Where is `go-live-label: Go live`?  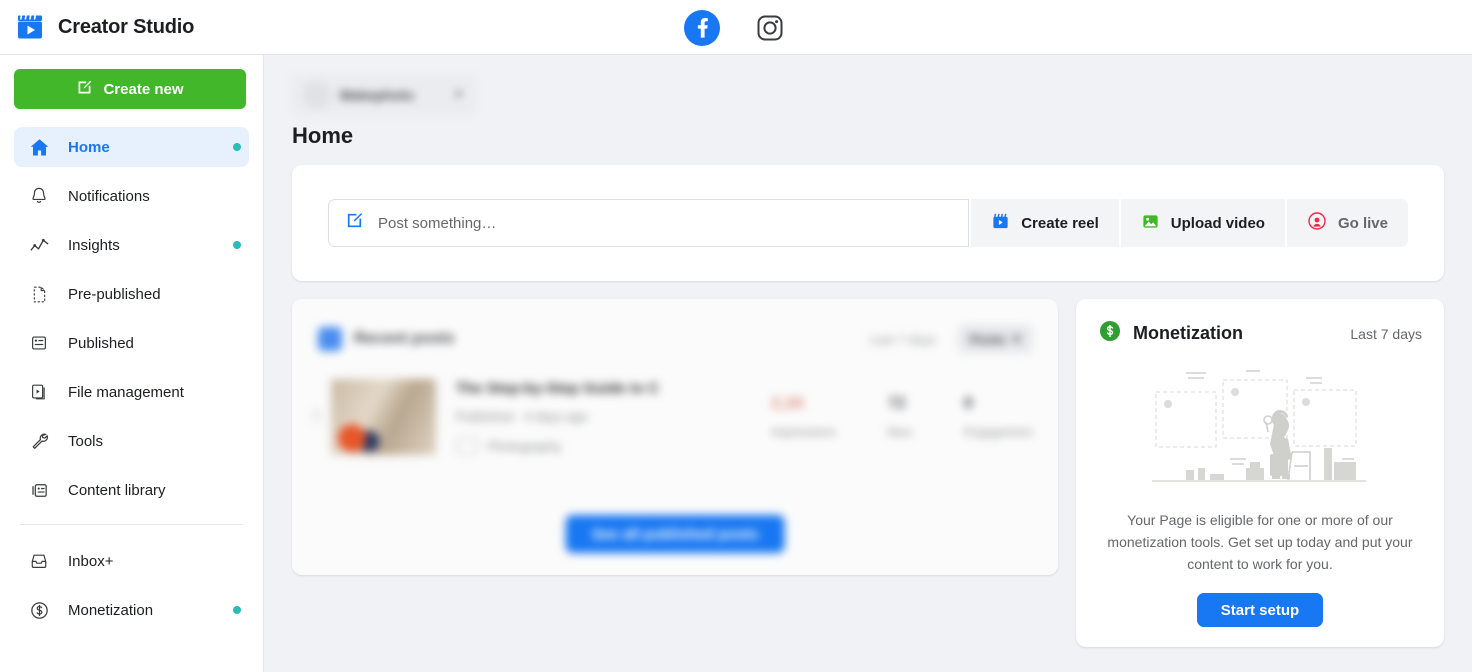
go-live-label: Go live is located at coordinates (1362, 223).